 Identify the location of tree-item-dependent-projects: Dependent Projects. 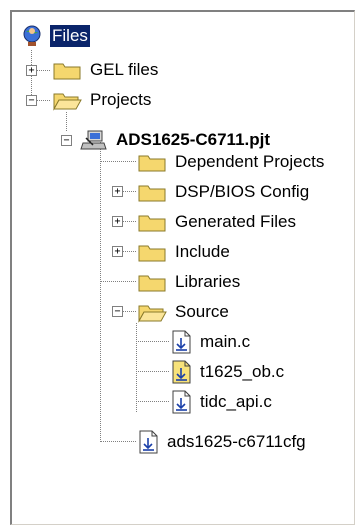
(231, 162).